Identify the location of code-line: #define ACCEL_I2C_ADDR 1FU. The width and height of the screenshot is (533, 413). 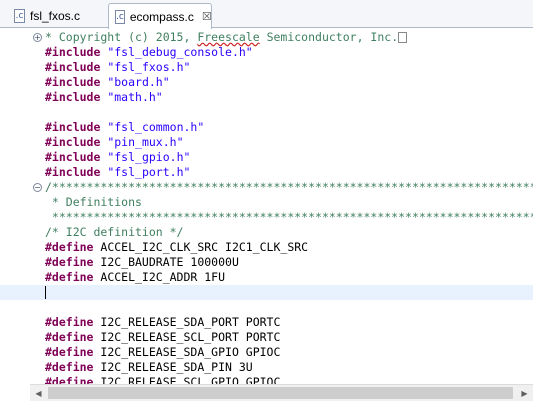
(289, 277).